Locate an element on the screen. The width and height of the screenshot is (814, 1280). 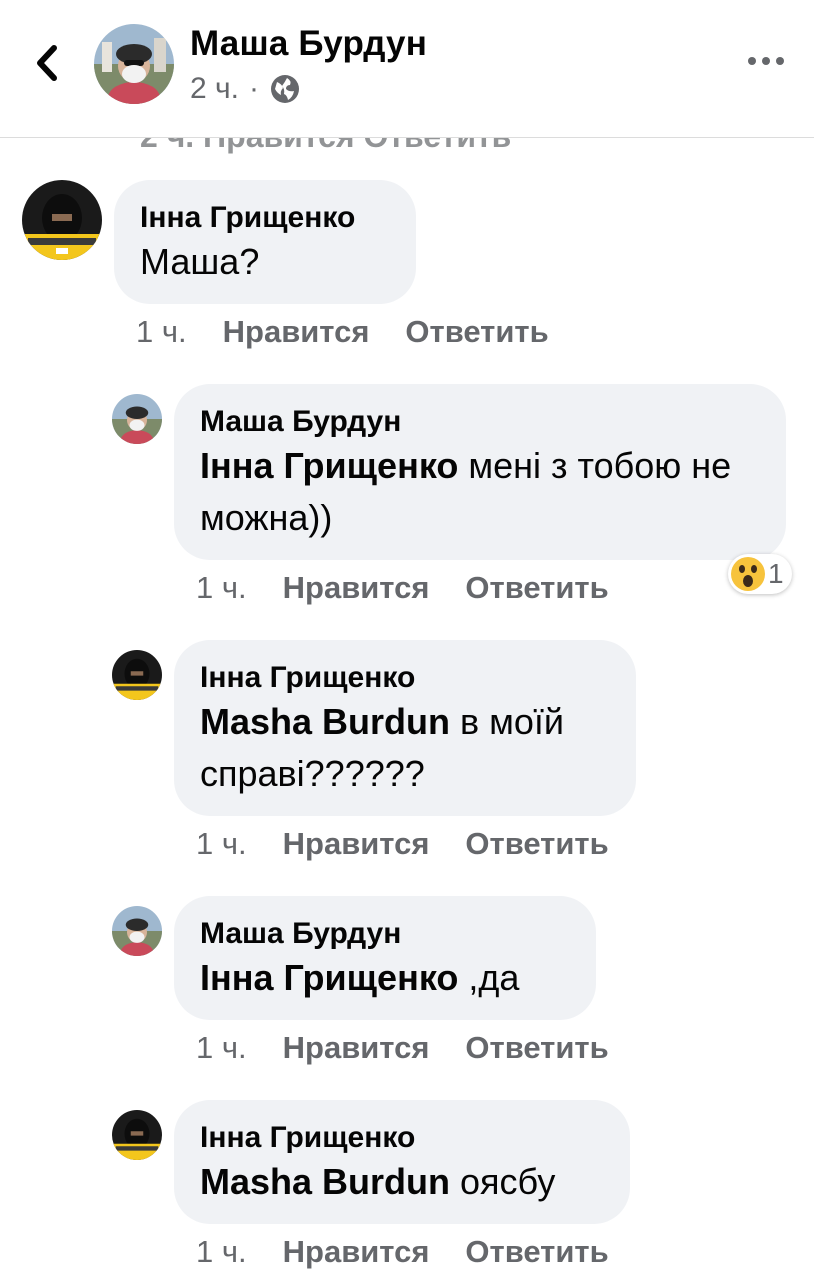
chevron-left-icon is located at coordinates (47, 63).